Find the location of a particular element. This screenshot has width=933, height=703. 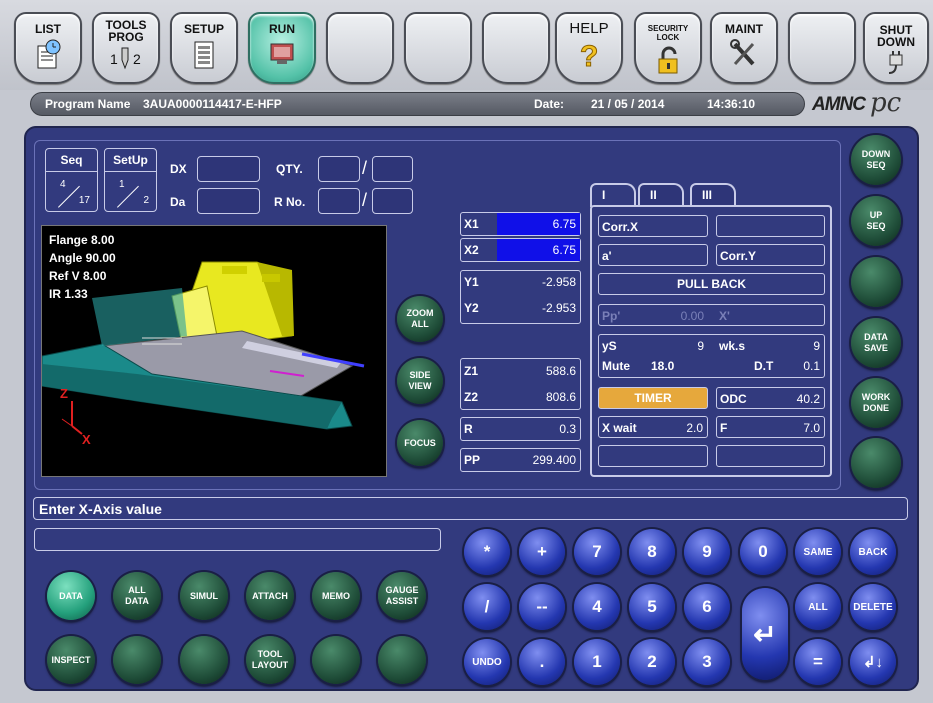

setup-button: SETUP is located at coordinates (204, 48).